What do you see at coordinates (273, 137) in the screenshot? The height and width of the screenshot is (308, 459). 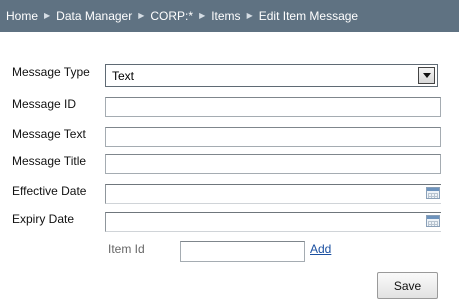 I see `message-text-field` at bounding box center [273, 137].